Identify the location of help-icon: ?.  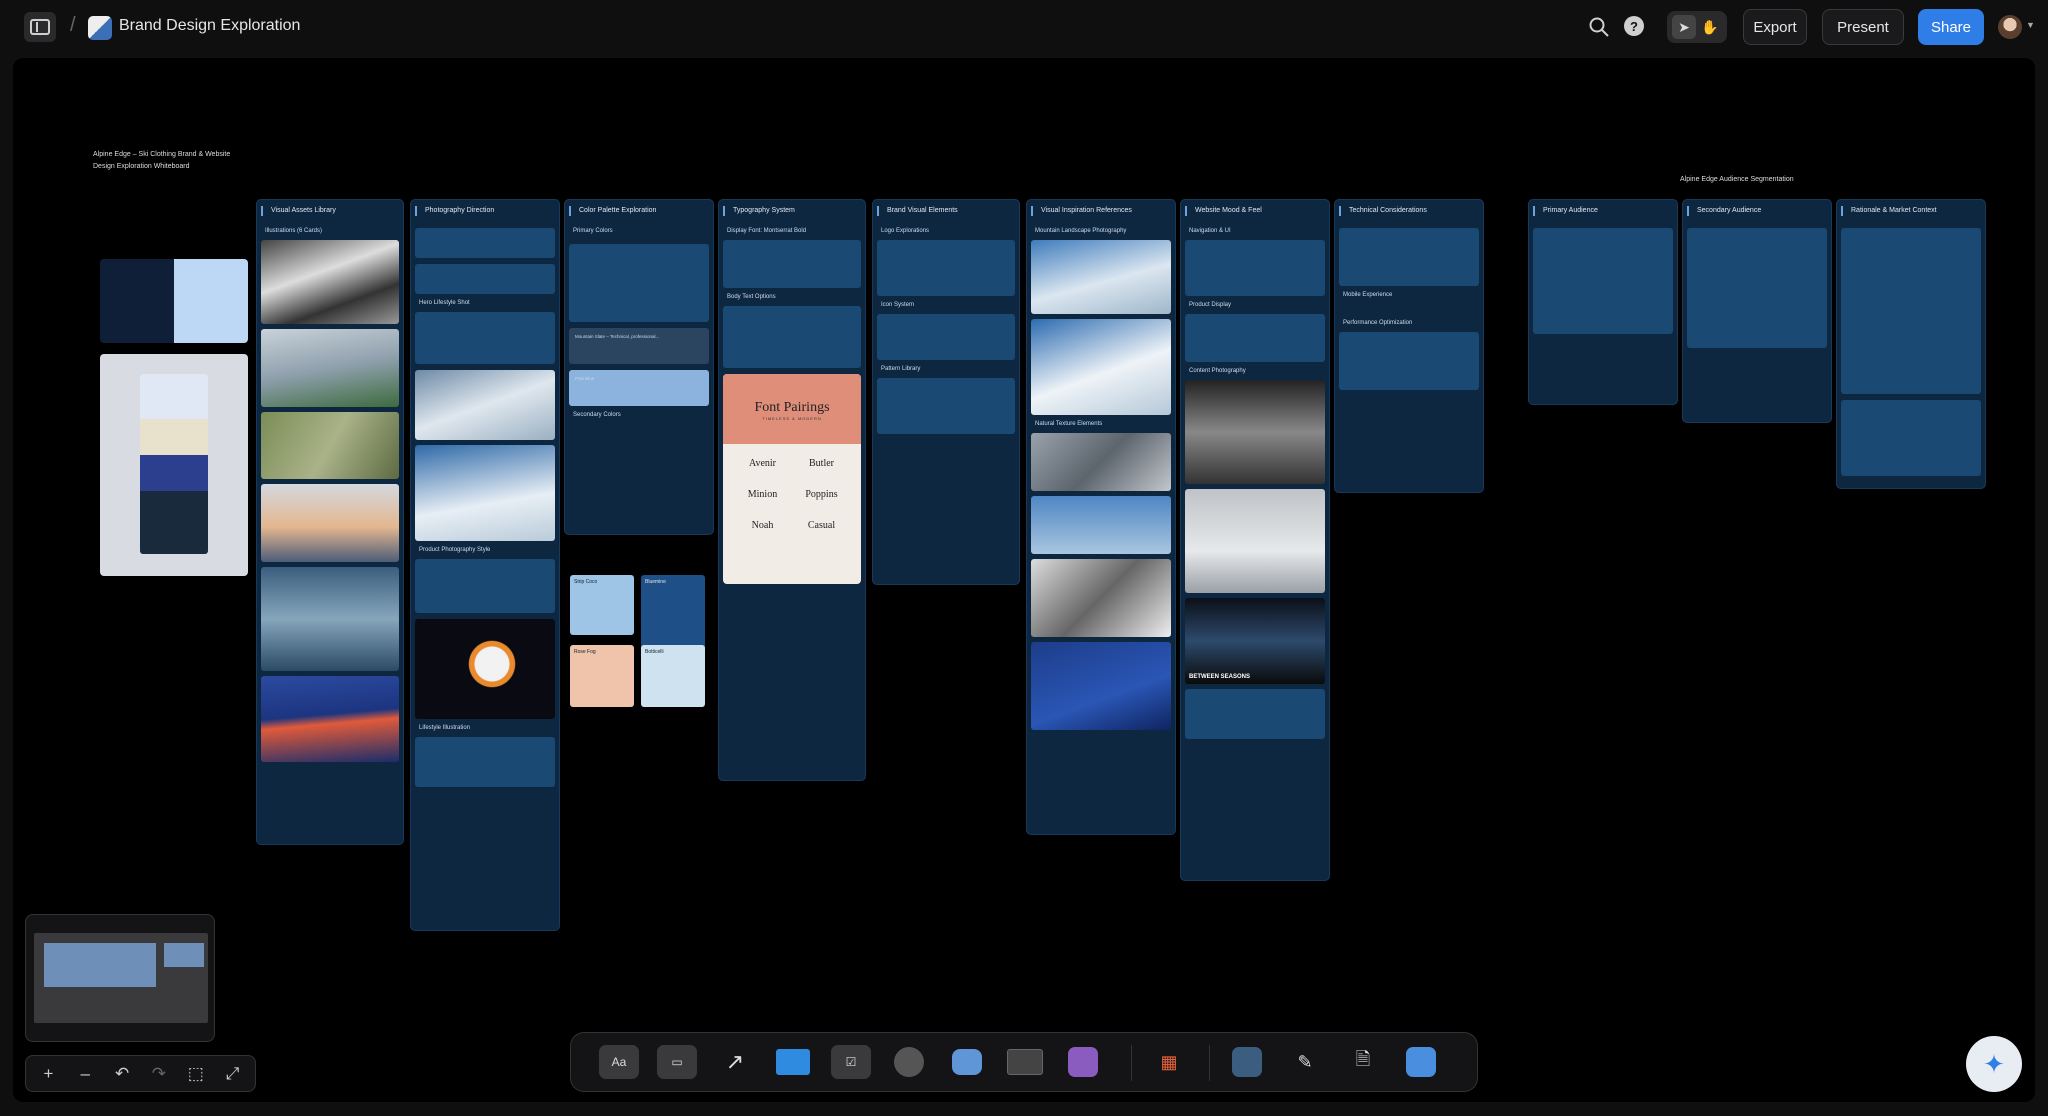
(1634, 26).